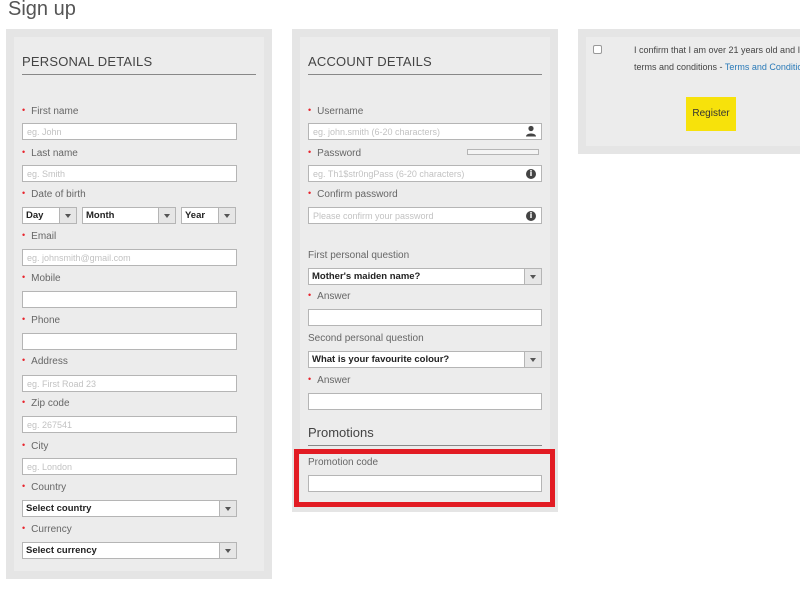 This screenshot has width=800, height=599. What do you see at coordinates (336, 111) in the screenshot?
I see `username-label: • Username` at bounding box center [336, 111].